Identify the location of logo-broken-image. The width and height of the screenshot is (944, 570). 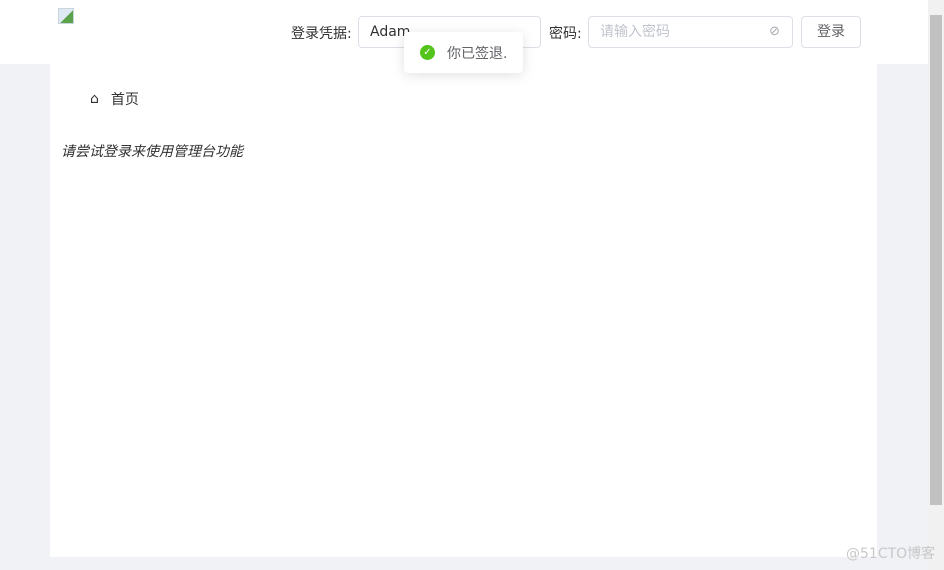
(66, 16).